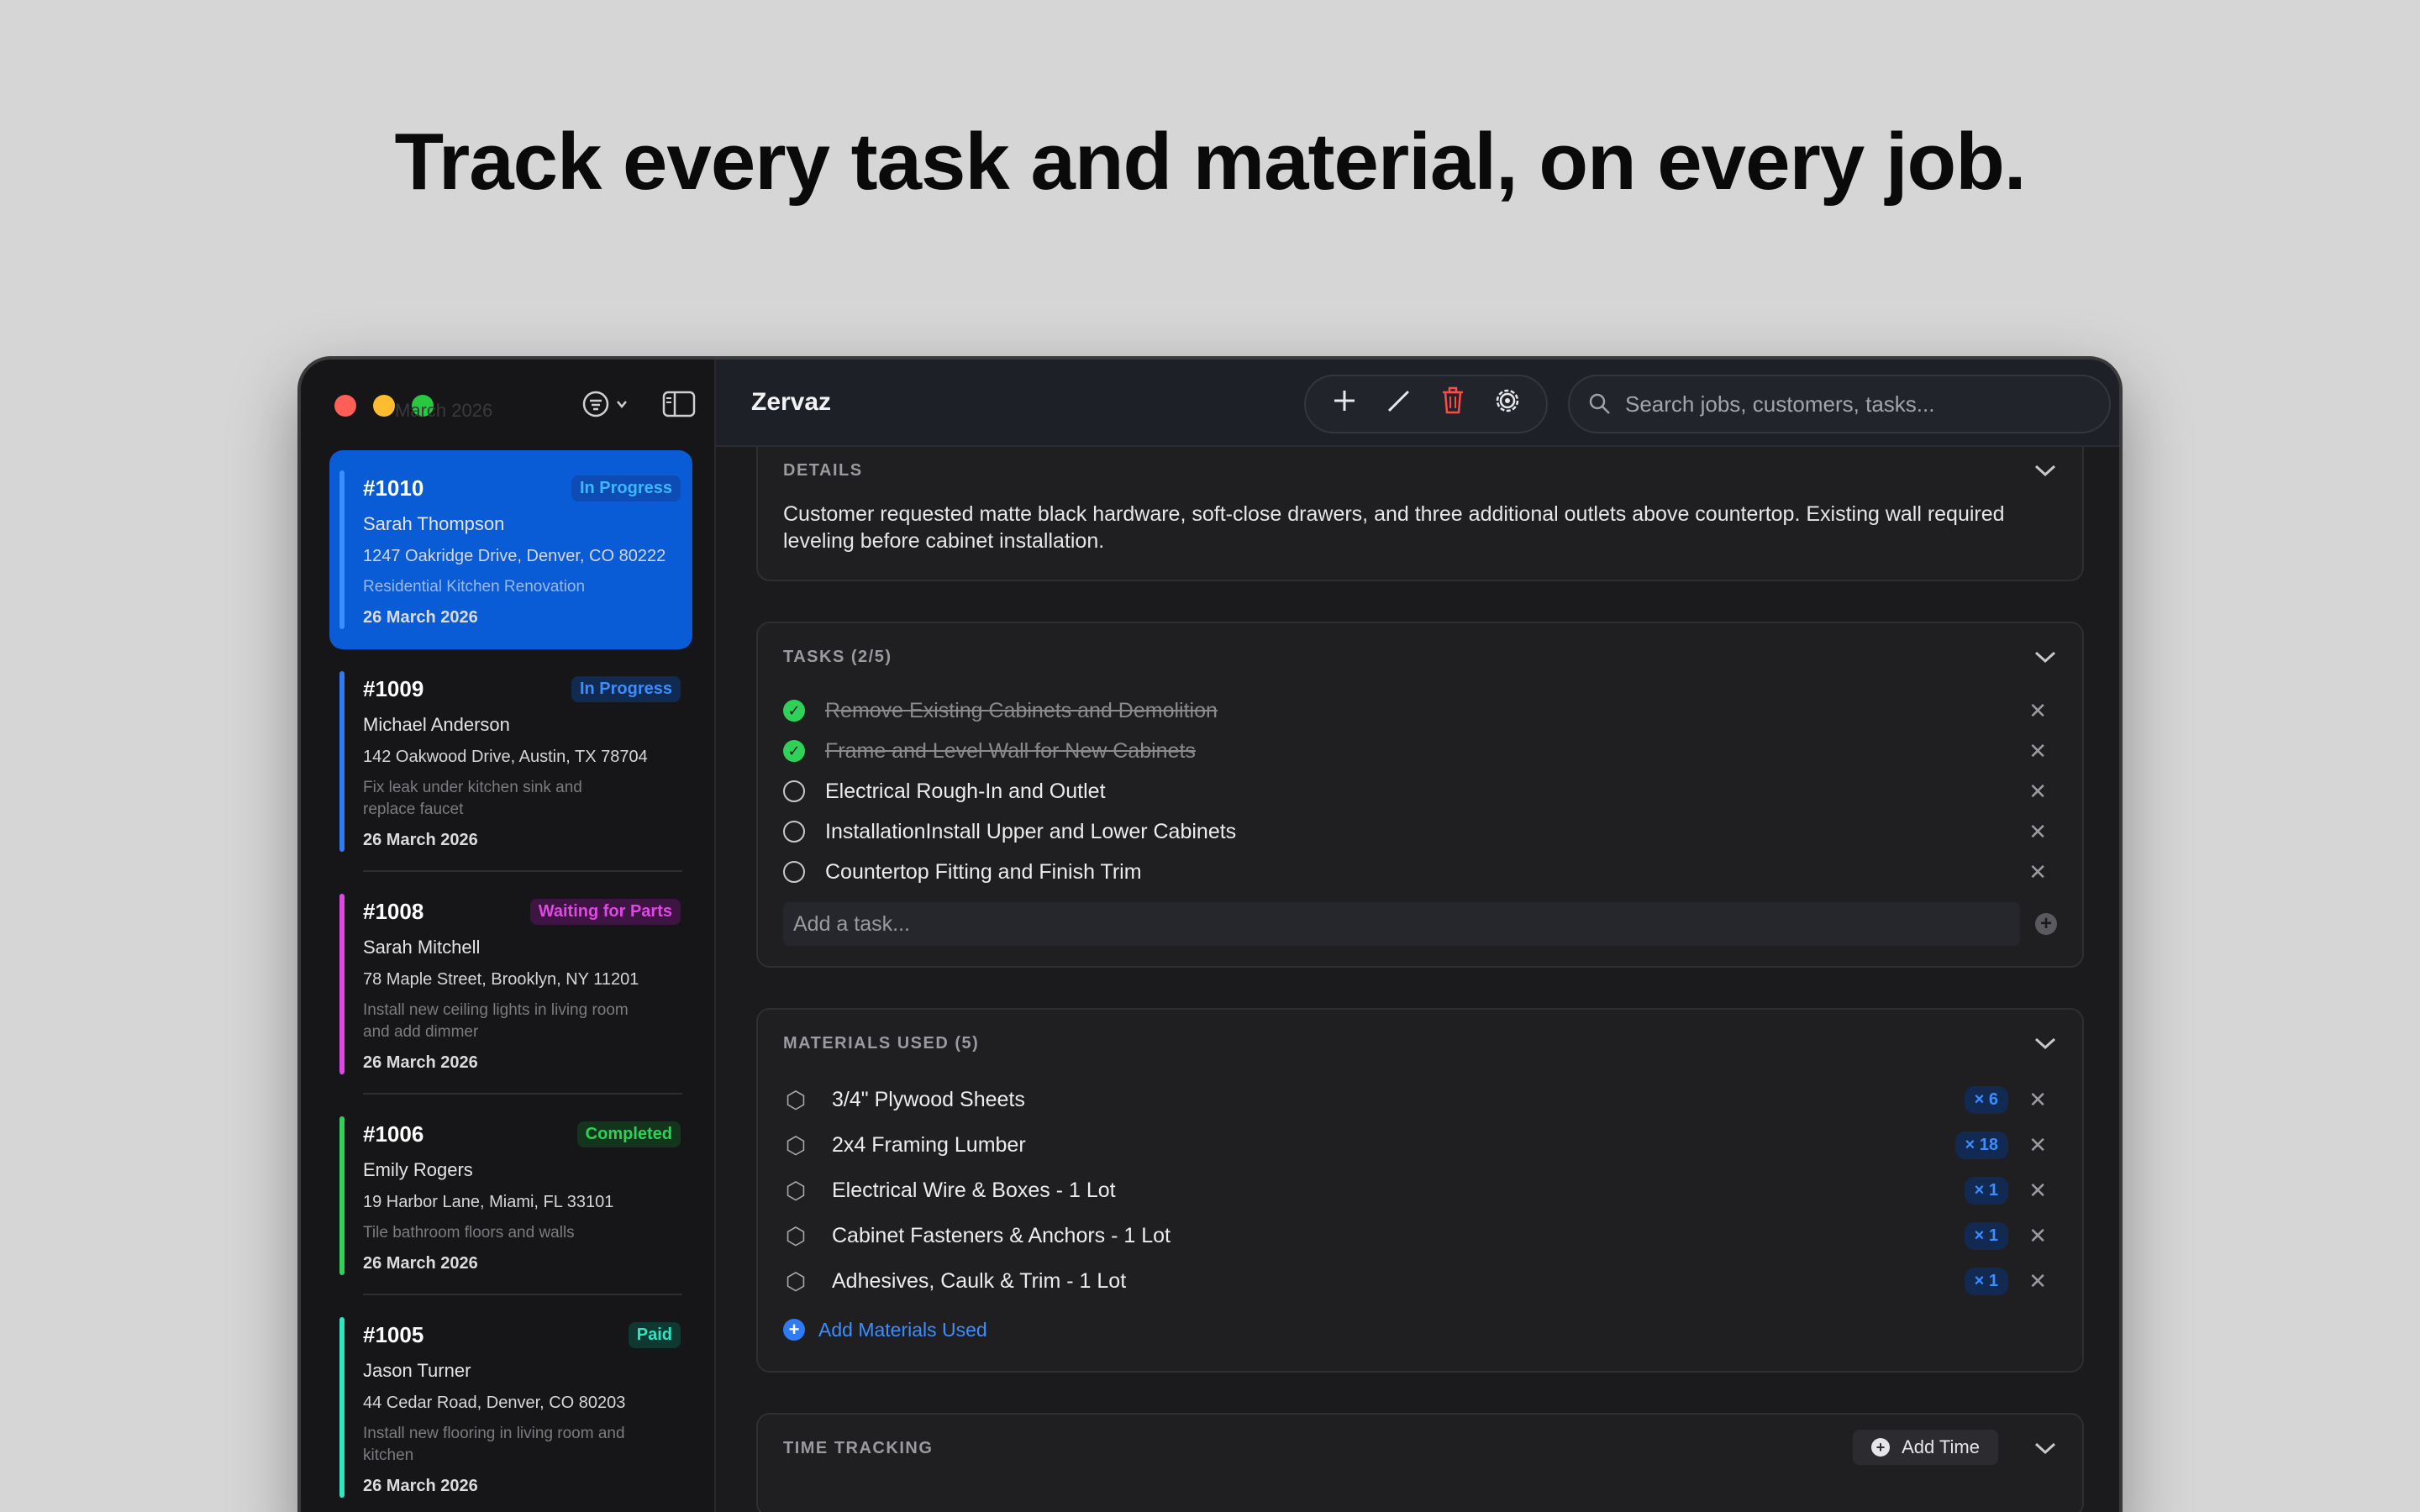  I want to click on toolbar-actions, so click(1426, 404).